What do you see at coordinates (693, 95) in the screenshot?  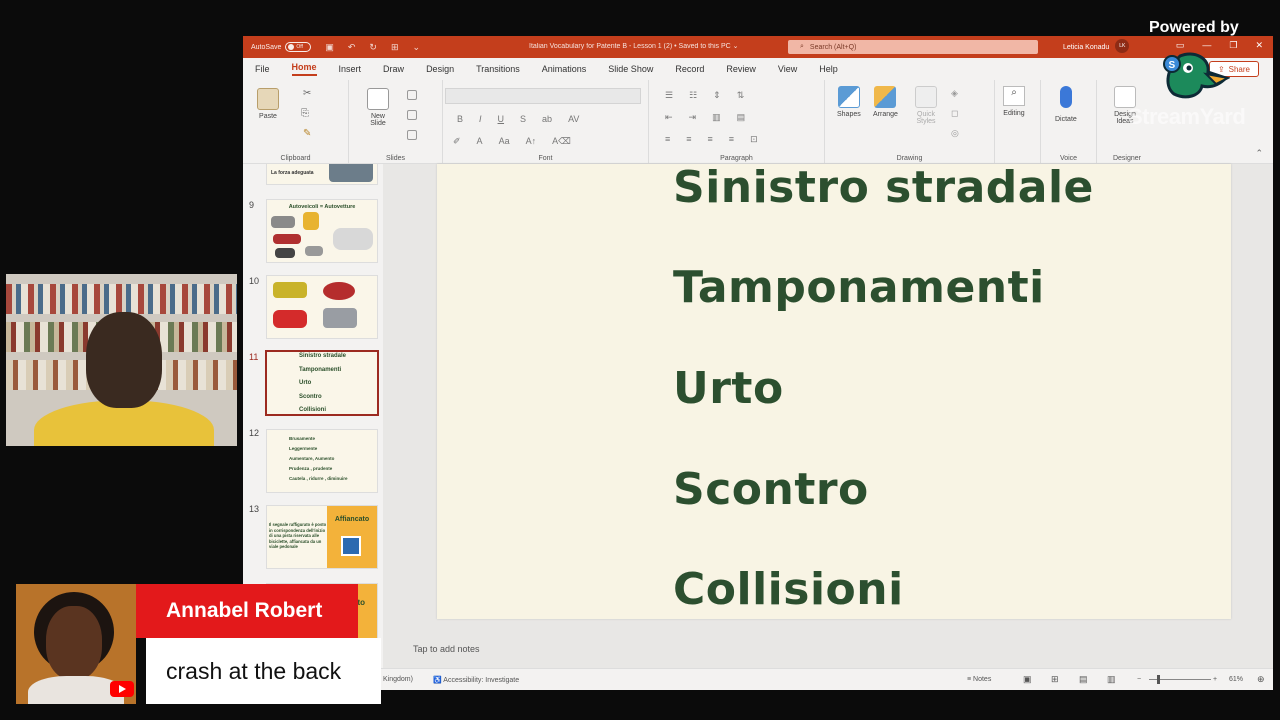 I see `numbering-icon: ☷` at bounding box center [693, 95].